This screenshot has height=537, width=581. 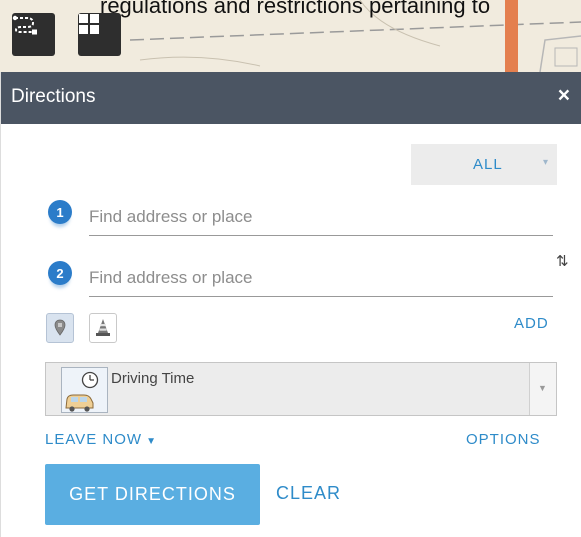 What do you see at coordinates (94, 439) in the screenshot?
I see `leave-now-label: LEAVE NOW` at bounding box center [94, 439].